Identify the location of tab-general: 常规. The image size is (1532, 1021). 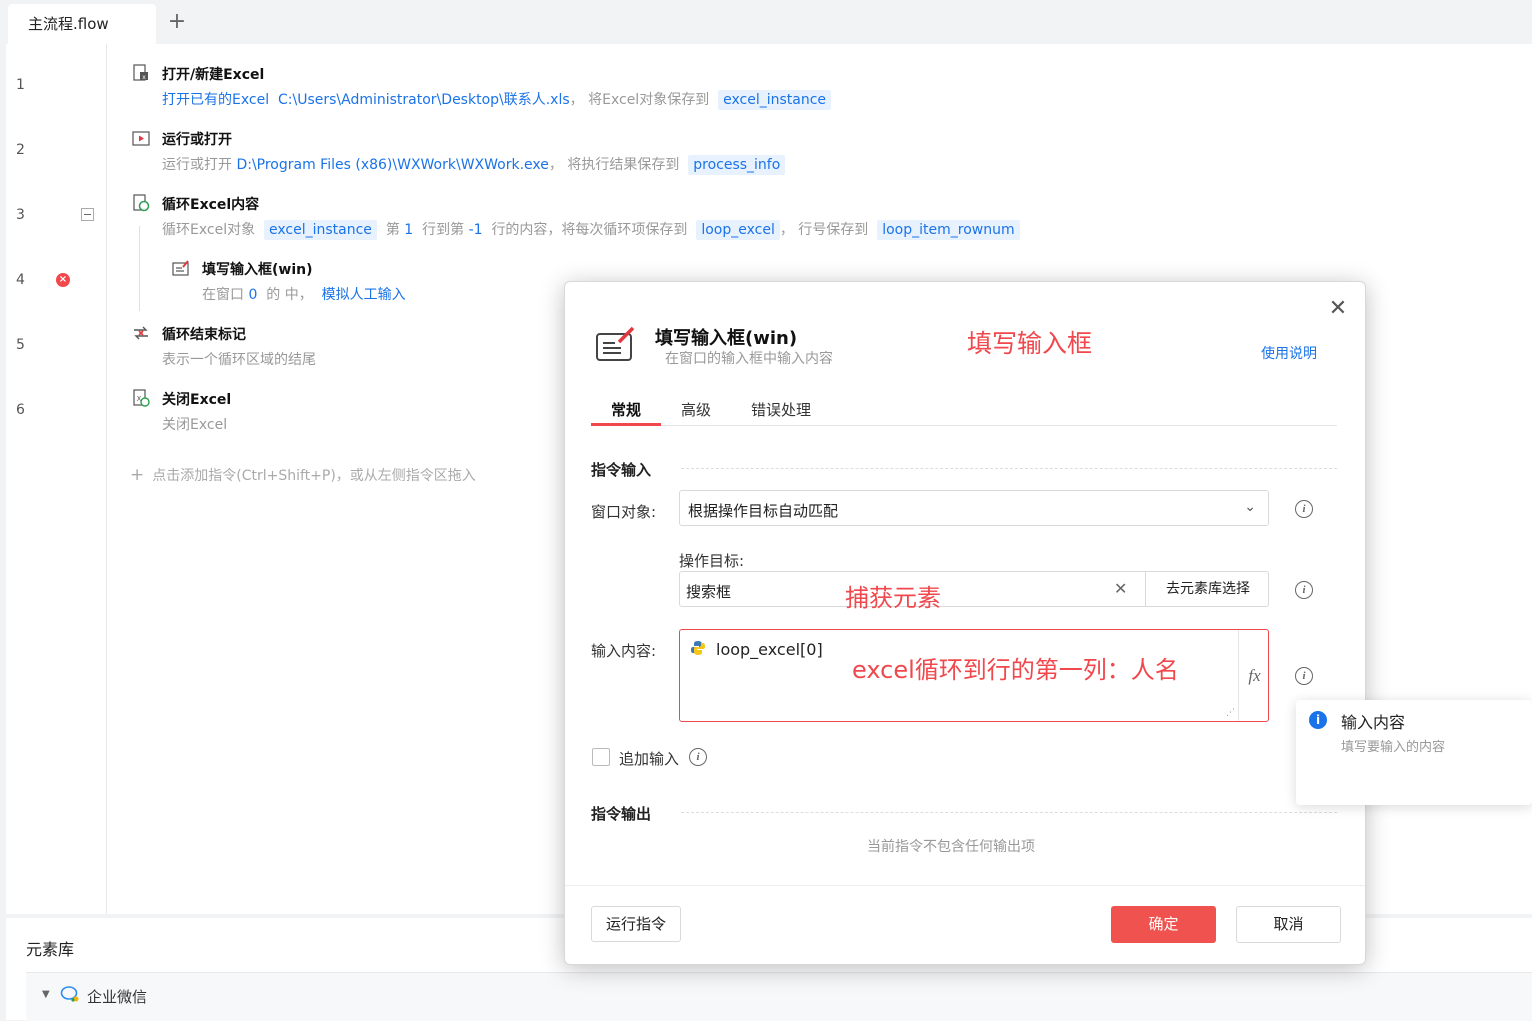
(626, 409).